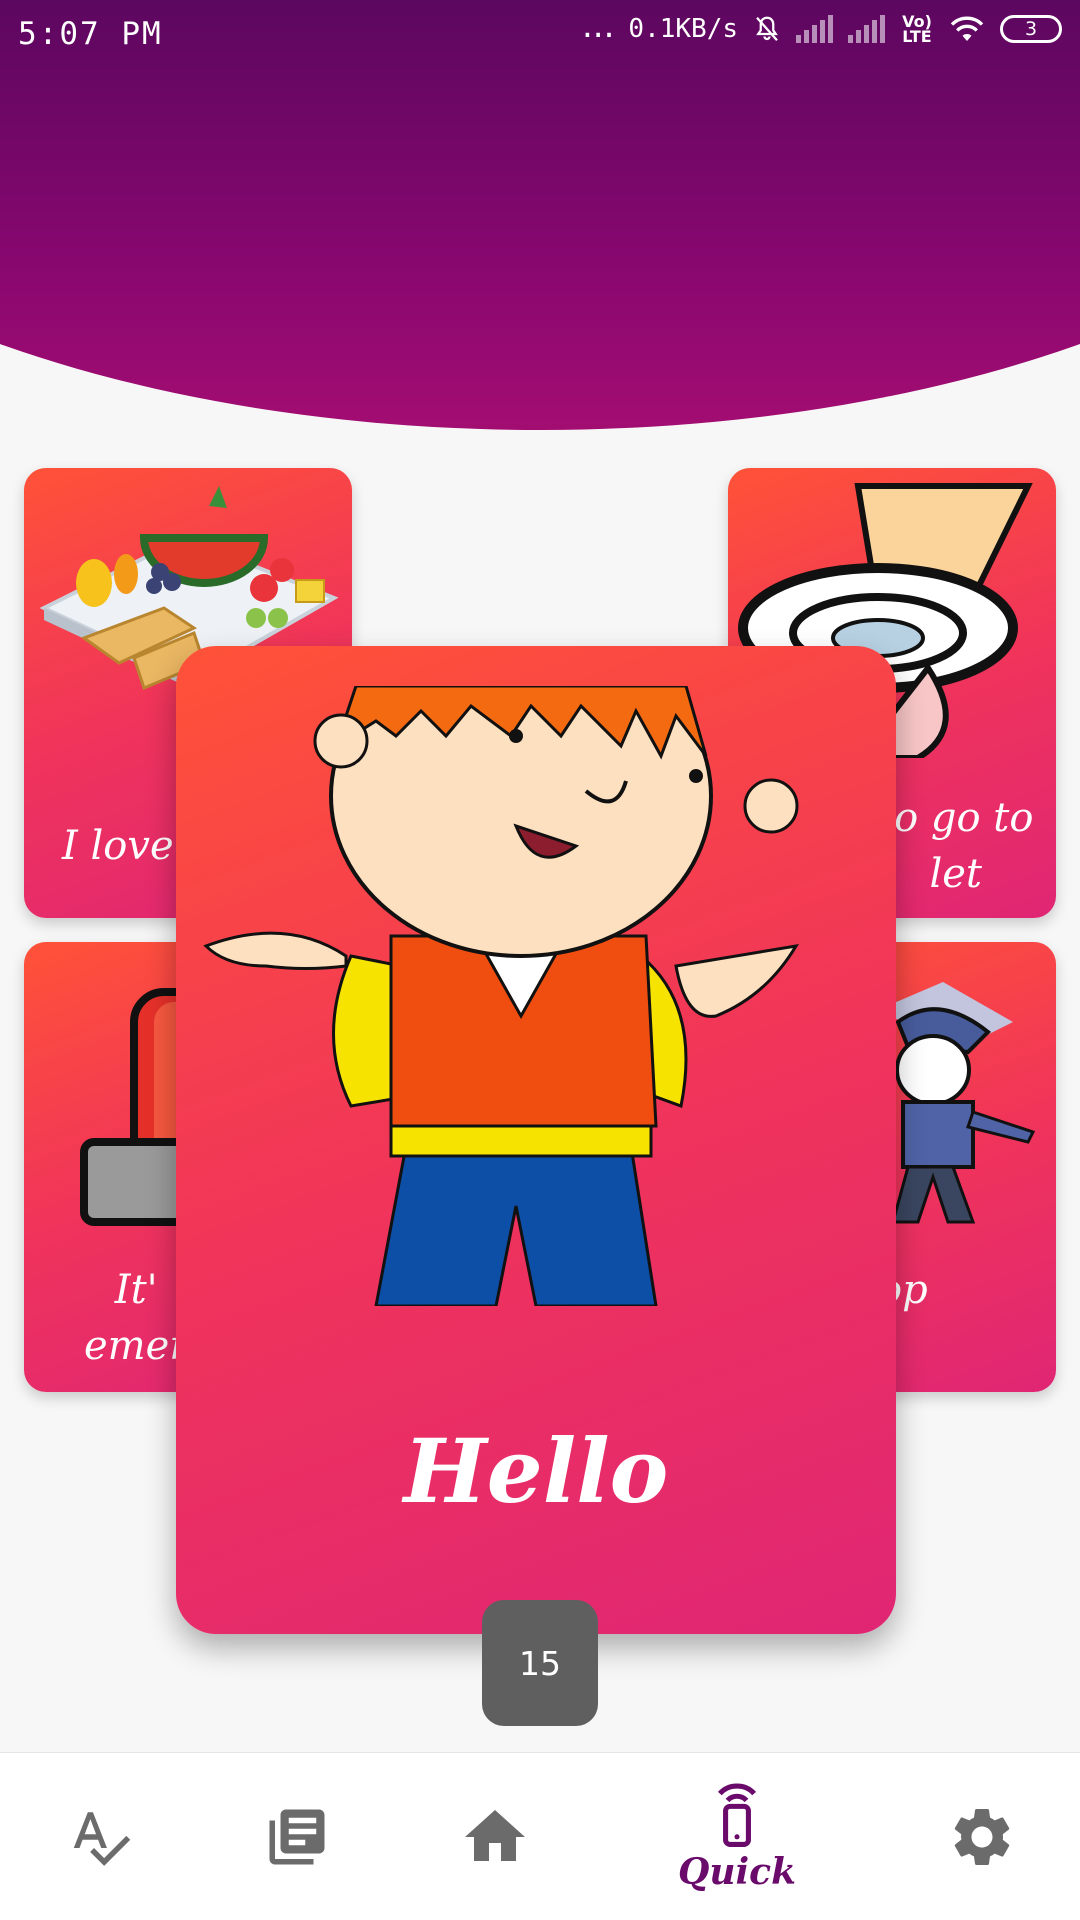  Describe the element at coordinates (536, 1471) in the screenshot. I see `main-card-label: Hello` at that location.